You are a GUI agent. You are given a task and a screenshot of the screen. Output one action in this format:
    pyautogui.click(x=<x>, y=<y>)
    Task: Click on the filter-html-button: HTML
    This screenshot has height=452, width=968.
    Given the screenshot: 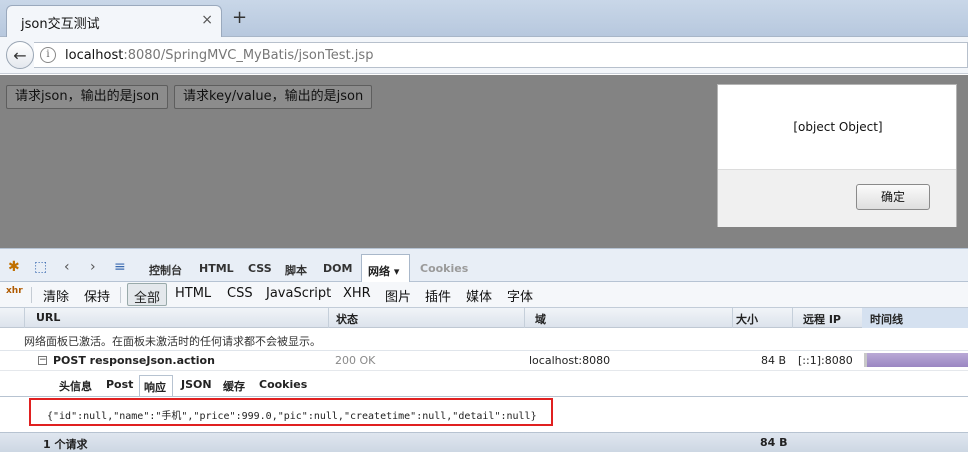 What is the action you would take?
    pyautogui.click(x=193, y=293)
    